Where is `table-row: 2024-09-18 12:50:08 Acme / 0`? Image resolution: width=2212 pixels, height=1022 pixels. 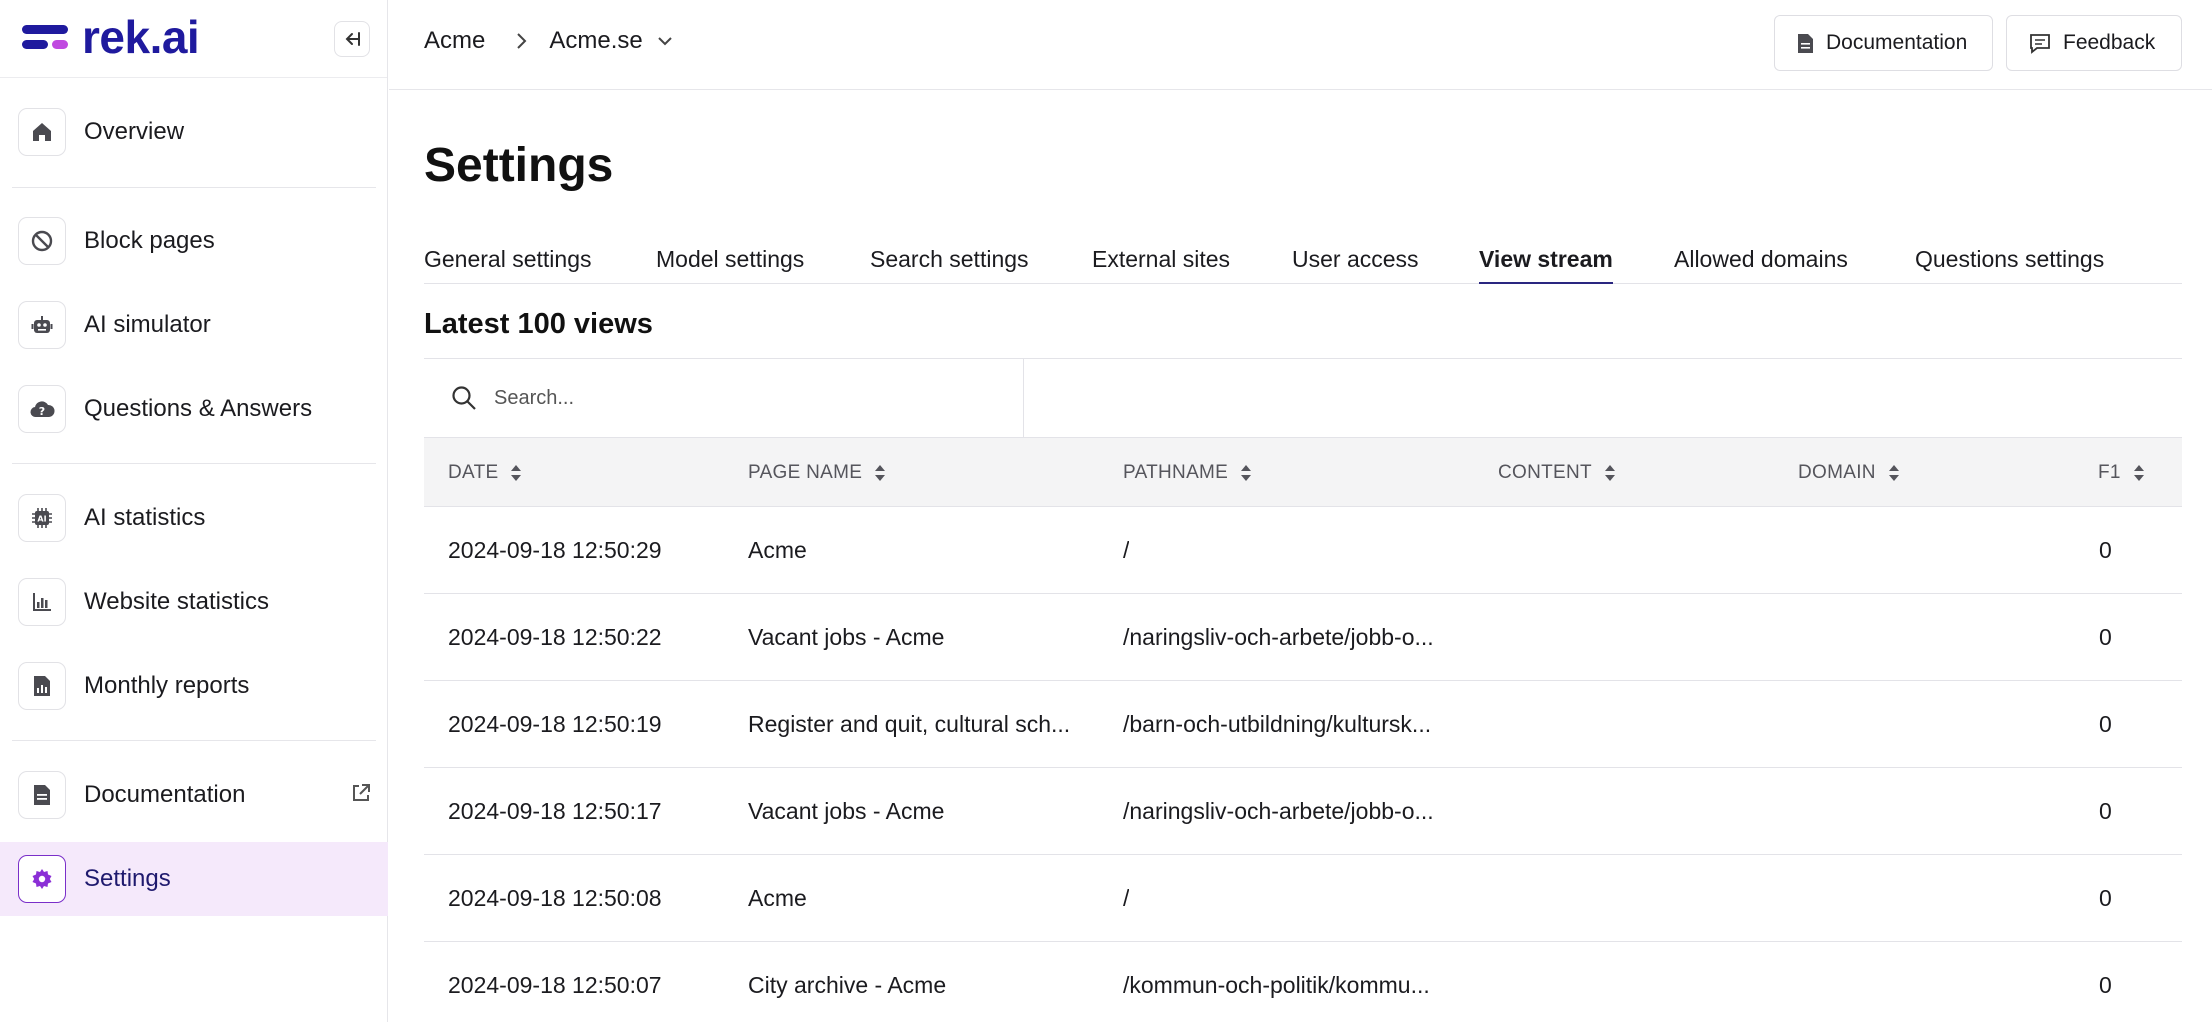 table-row: 2024-09-18 12:50:08 Acme / 0 is located at coordinates (1303, 898).